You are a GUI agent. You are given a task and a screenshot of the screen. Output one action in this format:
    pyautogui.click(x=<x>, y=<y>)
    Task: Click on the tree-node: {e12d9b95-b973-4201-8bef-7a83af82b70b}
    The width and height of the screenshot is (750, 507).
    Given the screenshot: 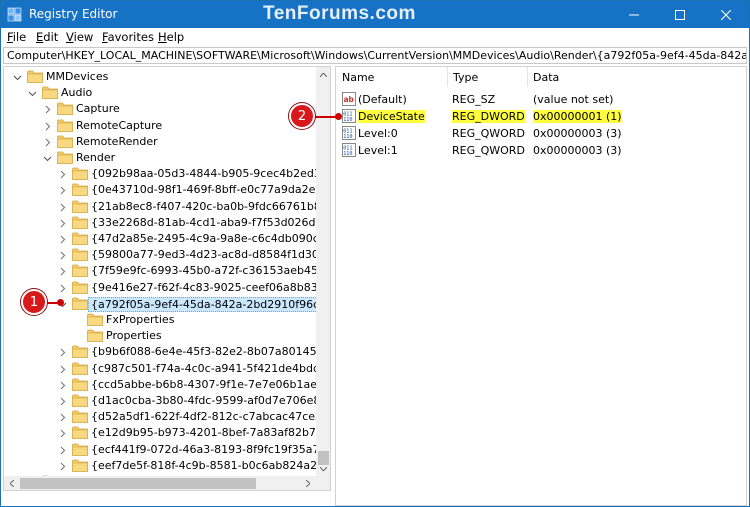 What is the action you would take?
    pyautogui.click(x=167, y=433)
    